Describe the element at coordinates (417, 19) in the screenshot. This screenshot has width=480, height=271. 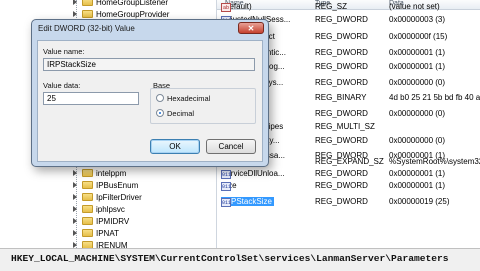
I see `value-data-cell: 0x00000003 (3)` at that location.